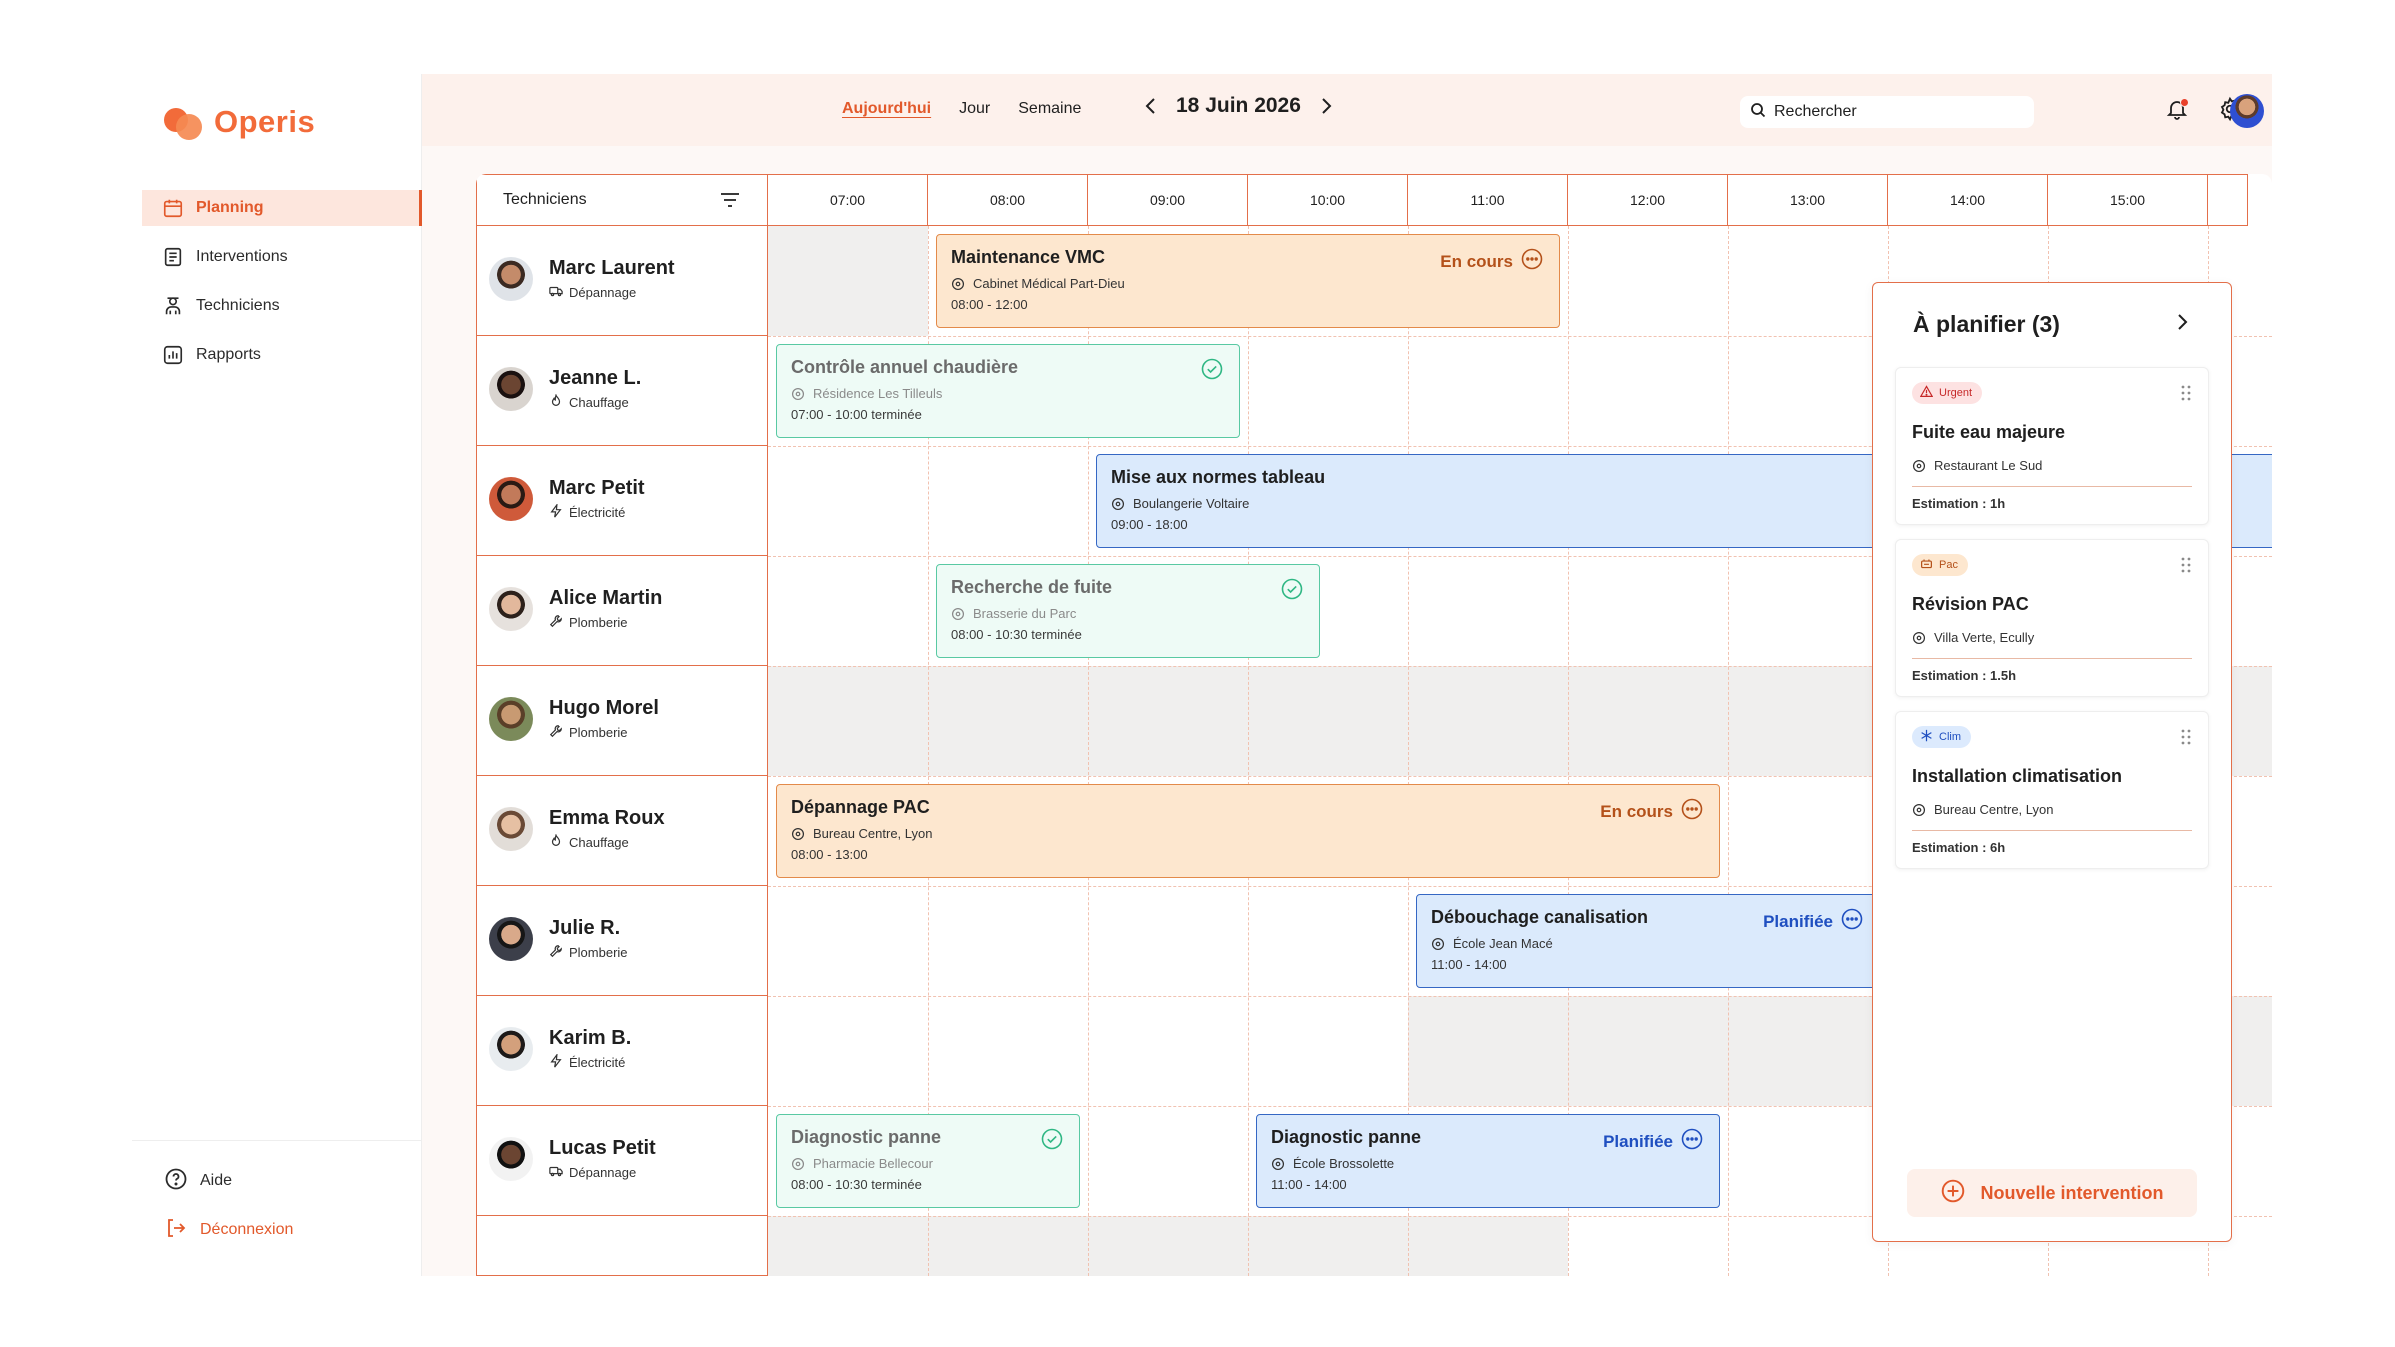 Image resolution: width=2395 pixels, height=1347 pixels. What do you see at coordinates (173, 306) in the screenshot?
I see `technician-icon` at bounding box center [173, 306].